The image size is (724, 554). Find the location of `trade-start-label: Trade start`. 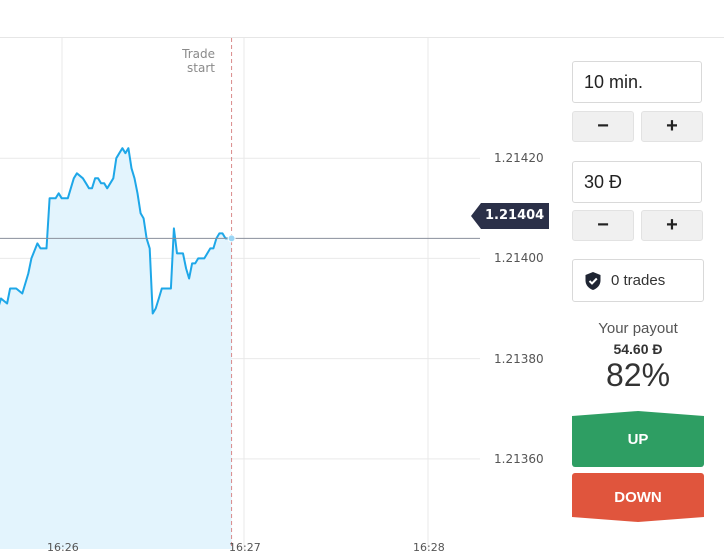

trade-start-label: Trade start is located at coordinates (198, 61).